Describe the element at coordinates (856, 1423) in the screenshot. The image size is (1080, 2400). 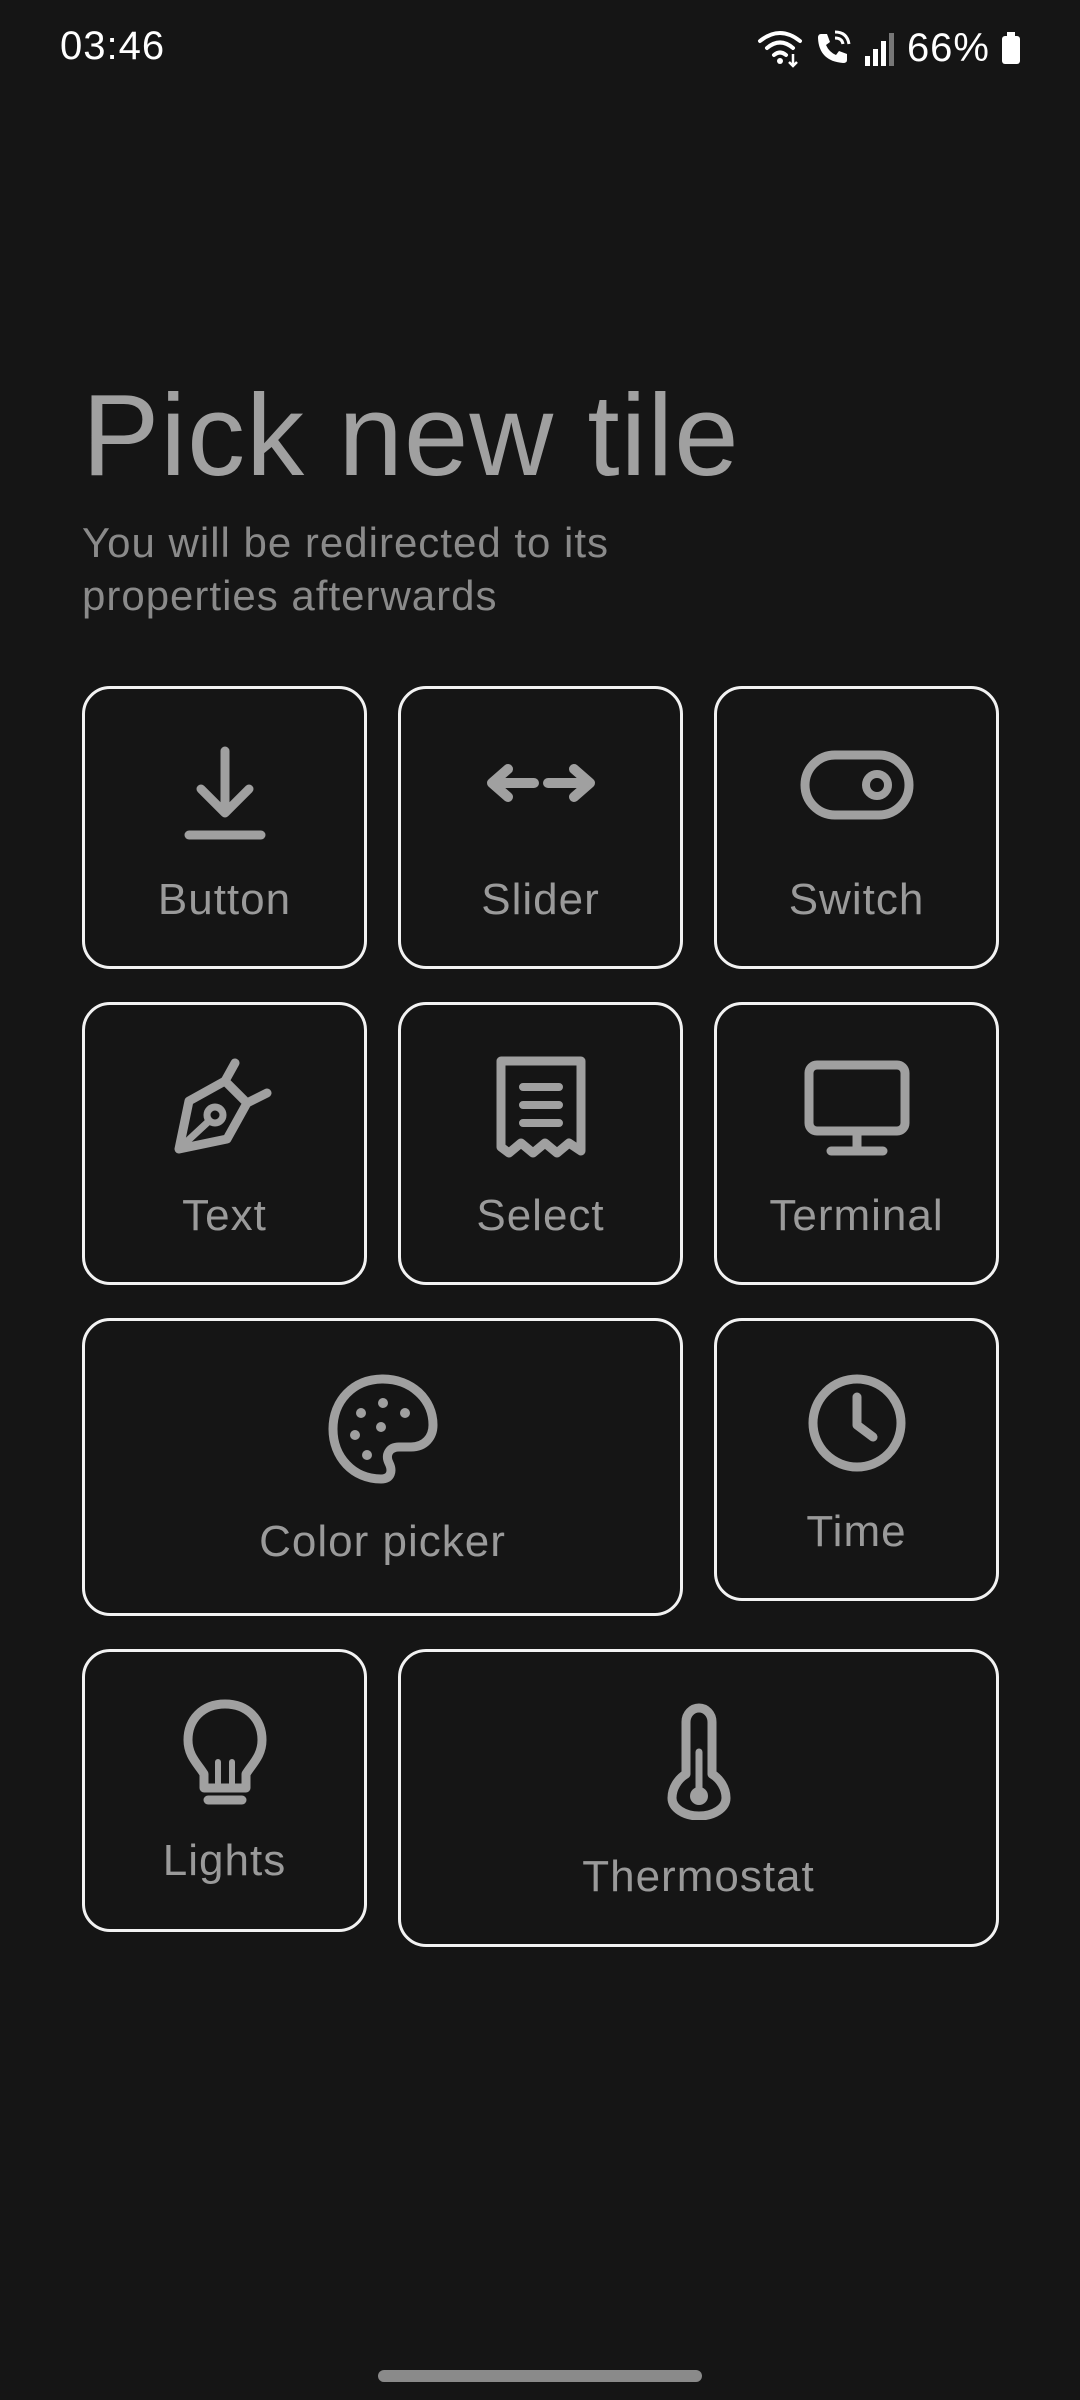
I see `clock-icon` at that location.